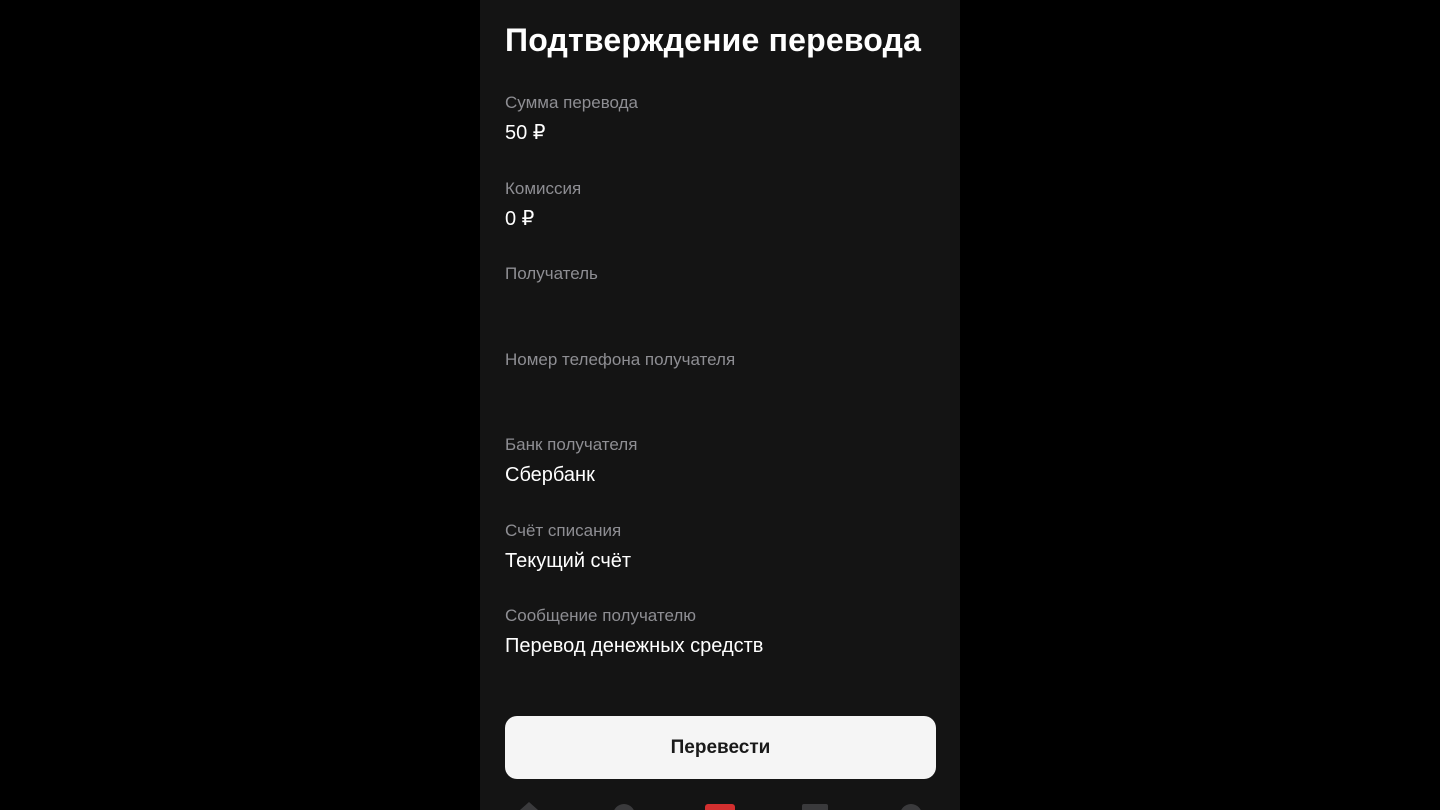 Image resolution: width=1440 pixels, height=810 pixels. I want to click on recipient-phone-field: Номер телефона получателя, so click(720, 376).